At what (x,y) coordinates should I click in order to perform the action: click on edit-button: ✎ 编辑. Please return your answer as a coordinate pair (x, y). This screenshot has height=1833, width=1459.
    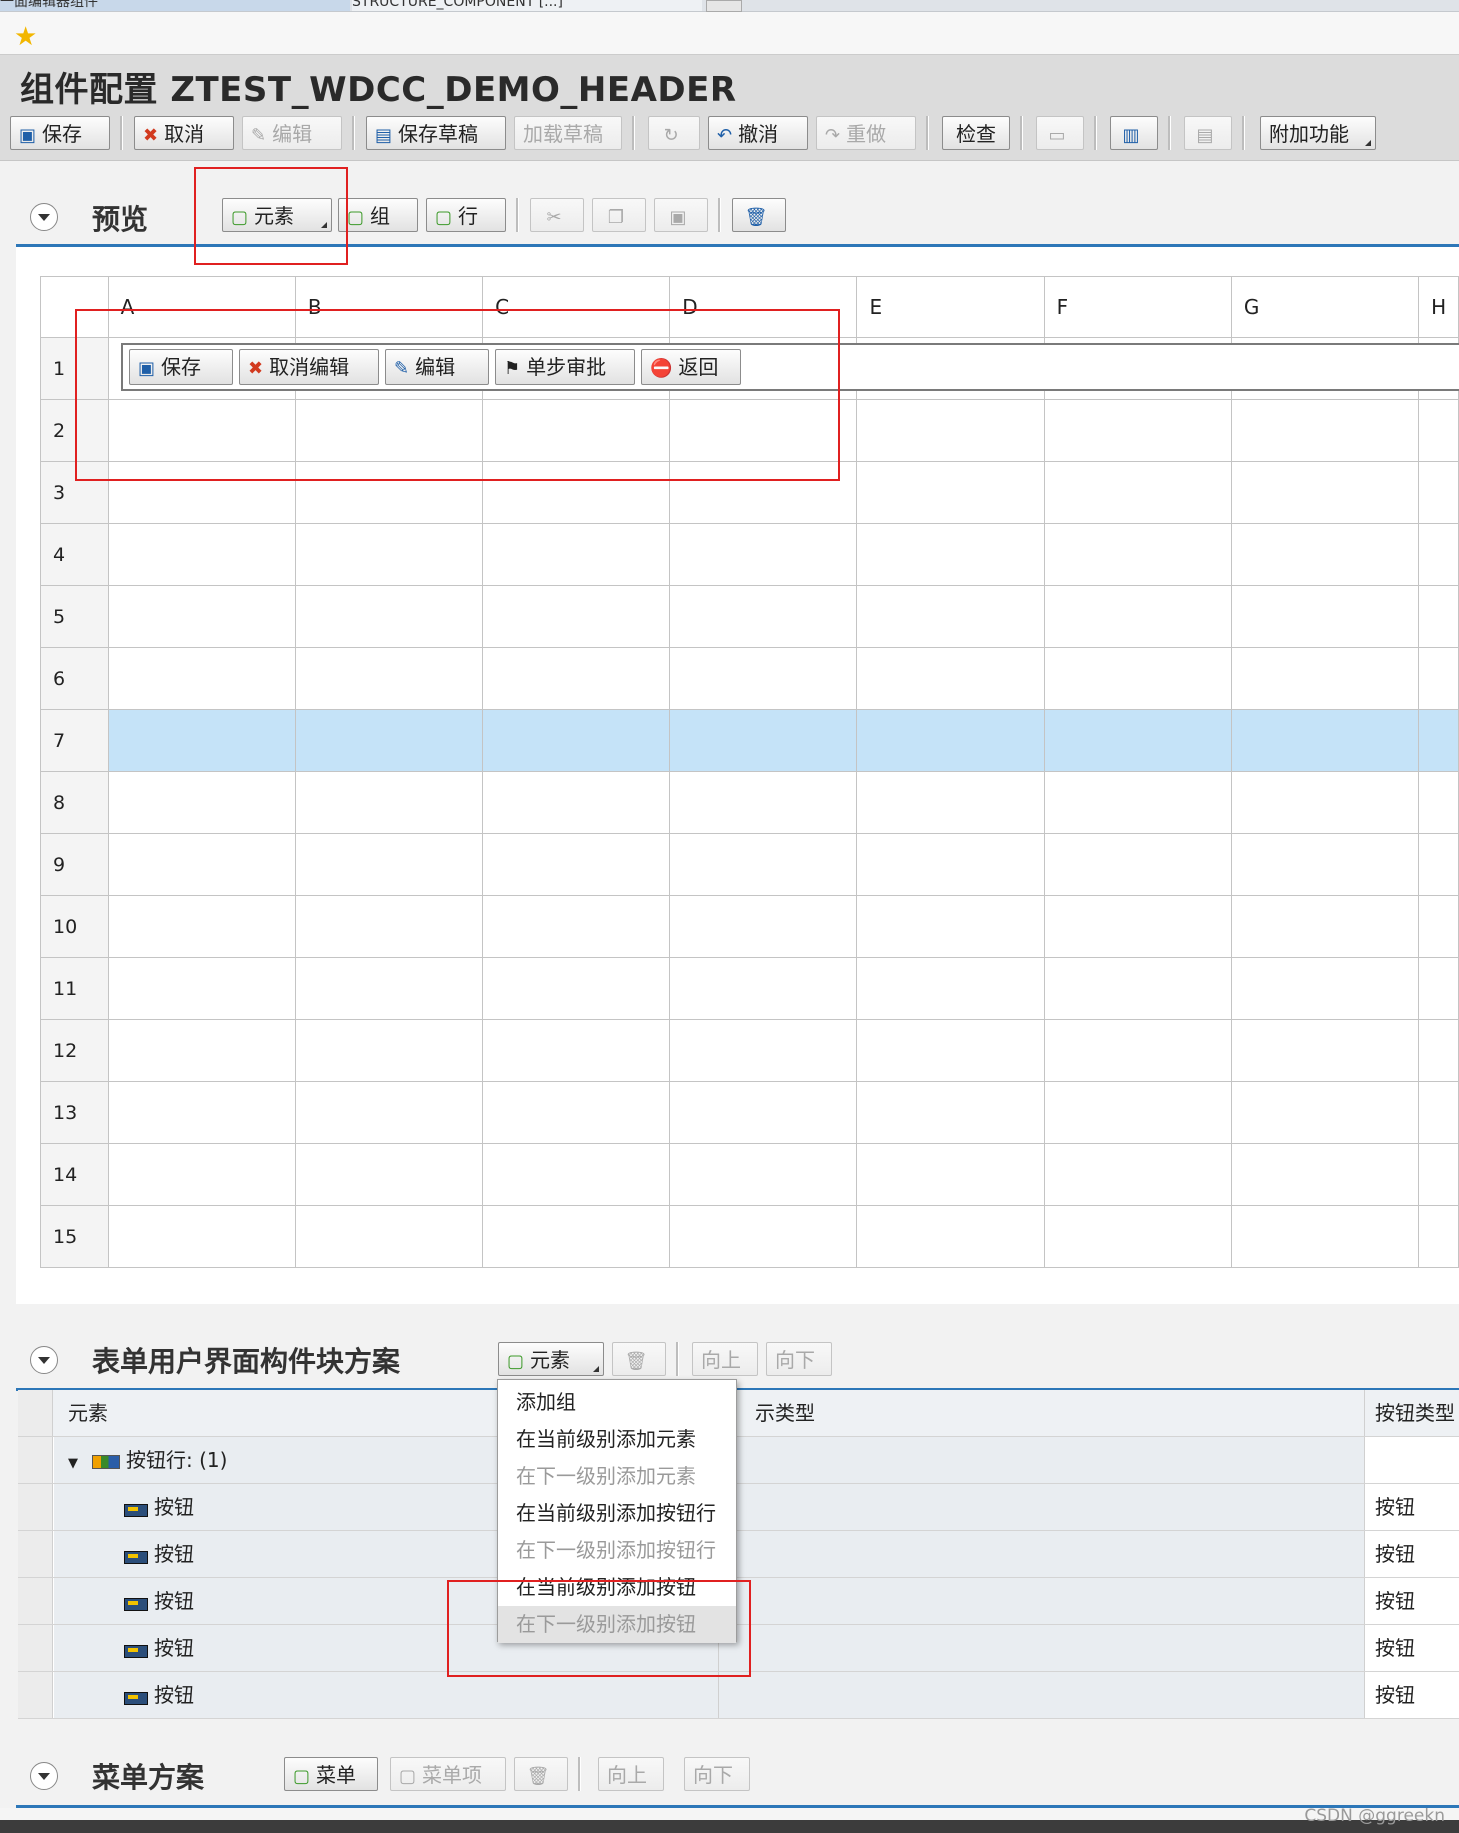
    Looking at the image, I should click on (292, 133).